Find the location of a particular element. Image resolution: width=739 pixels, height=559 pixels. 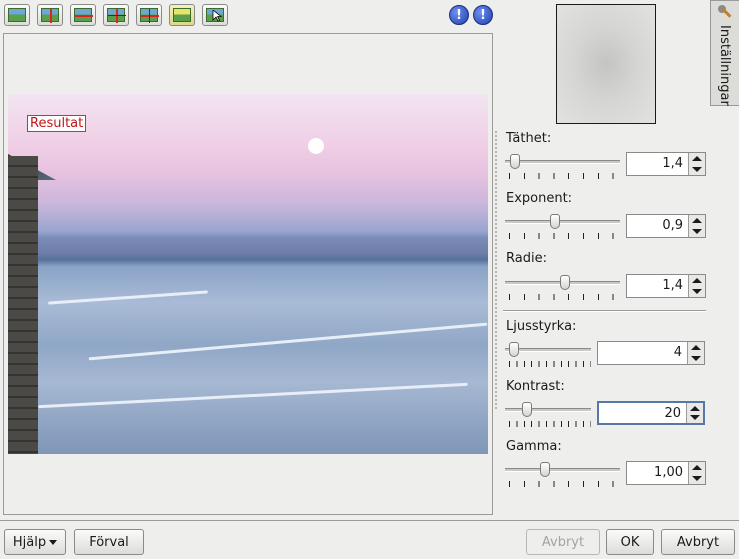

density-label: Täthet: is located at coordinates (529, 138).